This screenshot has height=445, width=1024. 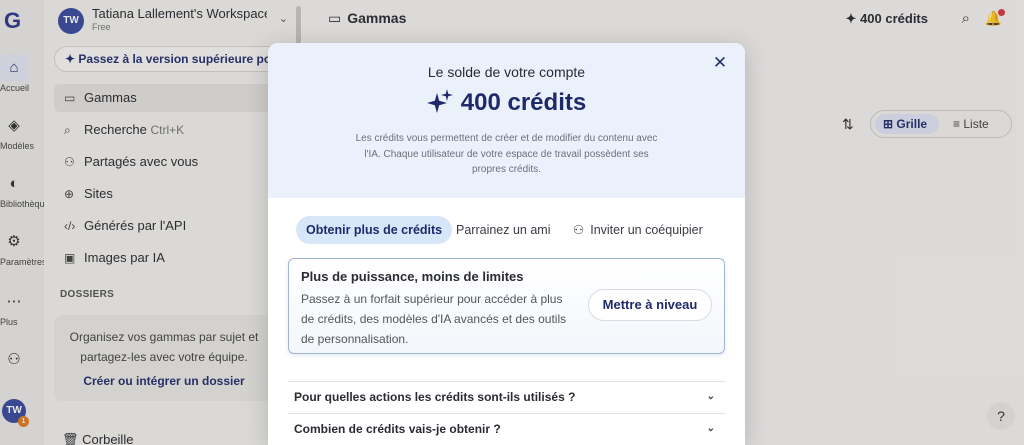 I want to click on add-user-icon: ⚇, so click(x=579, y=230).